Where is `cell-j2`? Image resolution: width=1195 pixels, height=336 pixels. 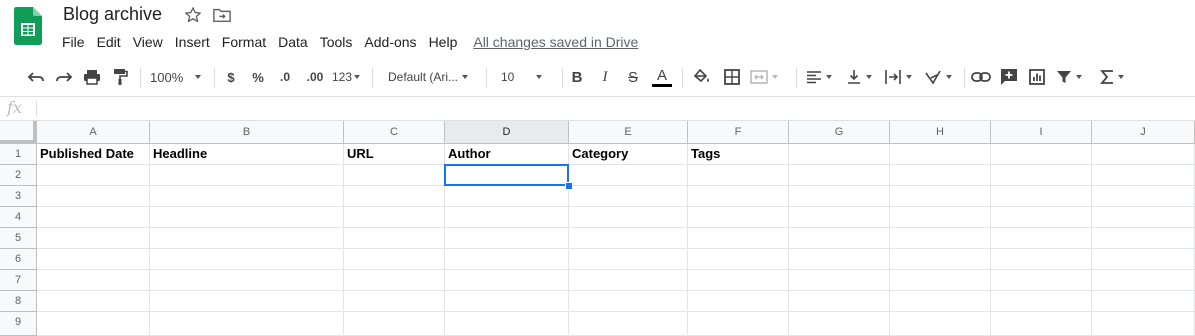
cell-j2 is located at coordinates (1143, 175).